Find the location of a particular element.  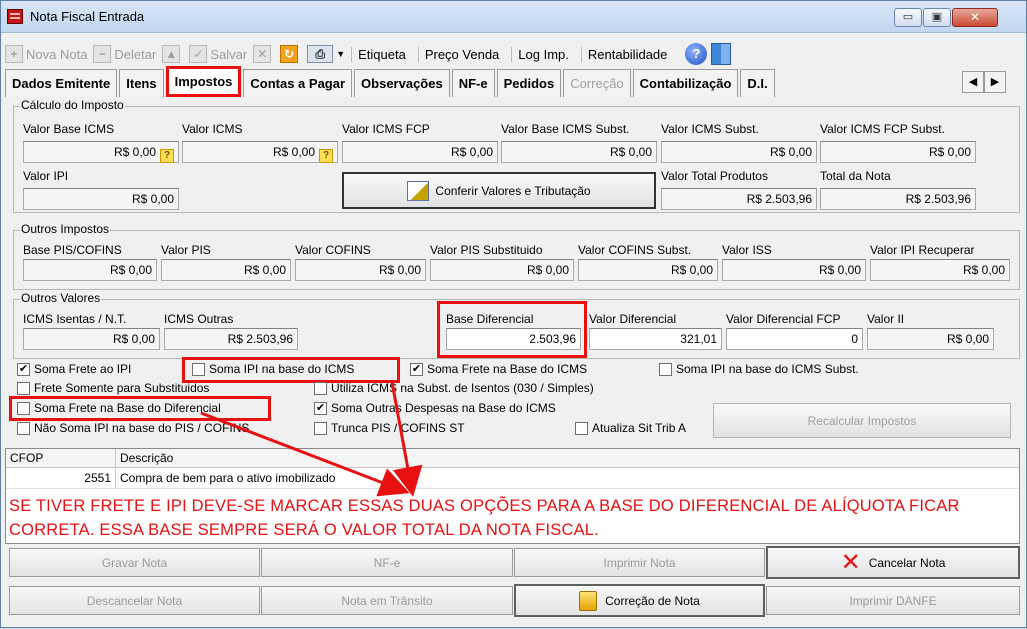

descancelar-nota-button: Descancelar Nota is located at coordinates (134, 600).